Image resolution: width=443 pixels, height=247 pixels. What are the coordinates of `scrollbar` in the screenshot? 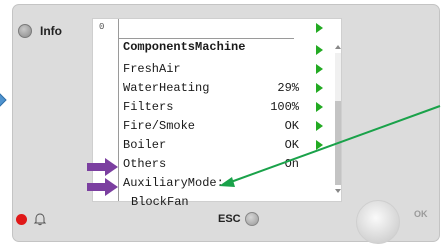 It's located at (338, 121).